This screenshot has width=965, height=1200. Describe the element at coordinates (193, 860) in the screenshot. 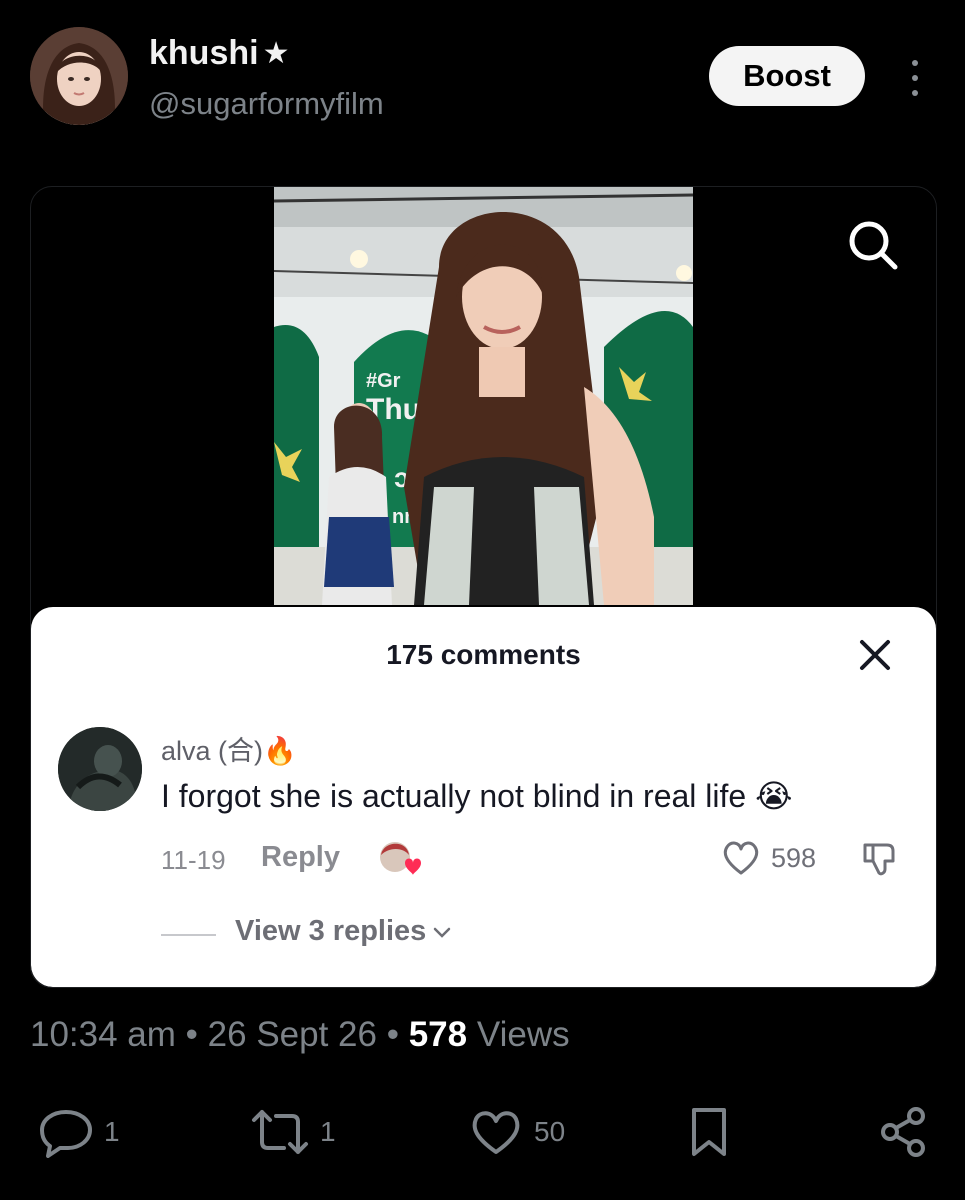

I see `comment-date: 11-19` at that location.